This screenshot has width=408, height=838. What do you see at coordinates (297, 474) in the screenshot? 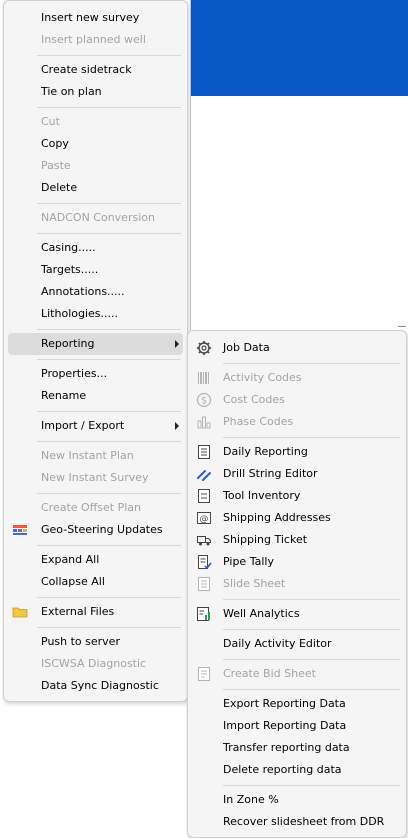
I see `submenu-item-drill-string-editor: Drill String Editor` at bounding box center [297, 474].